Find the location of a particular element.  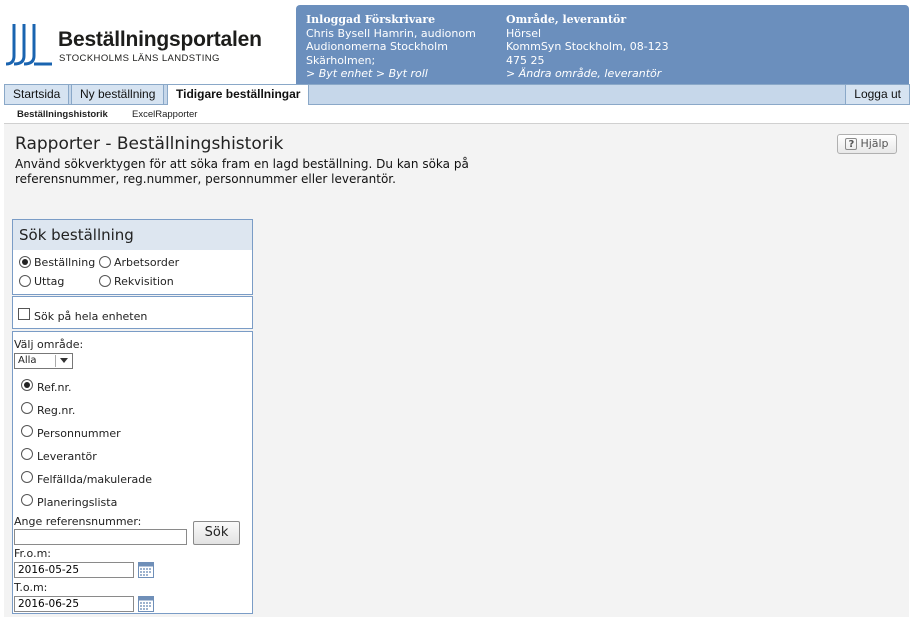

radio-arbetsorder is located at coordinates (105, 262).